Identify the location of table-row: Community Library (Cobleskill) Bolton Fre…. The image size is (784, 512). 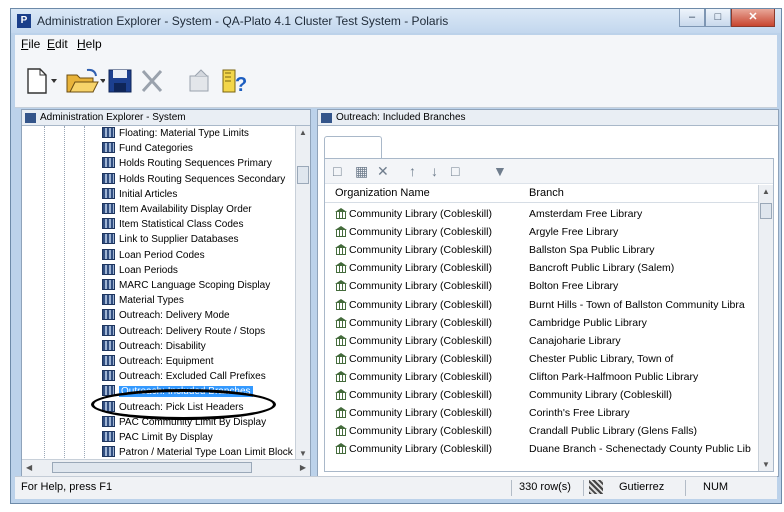
(542, 286).